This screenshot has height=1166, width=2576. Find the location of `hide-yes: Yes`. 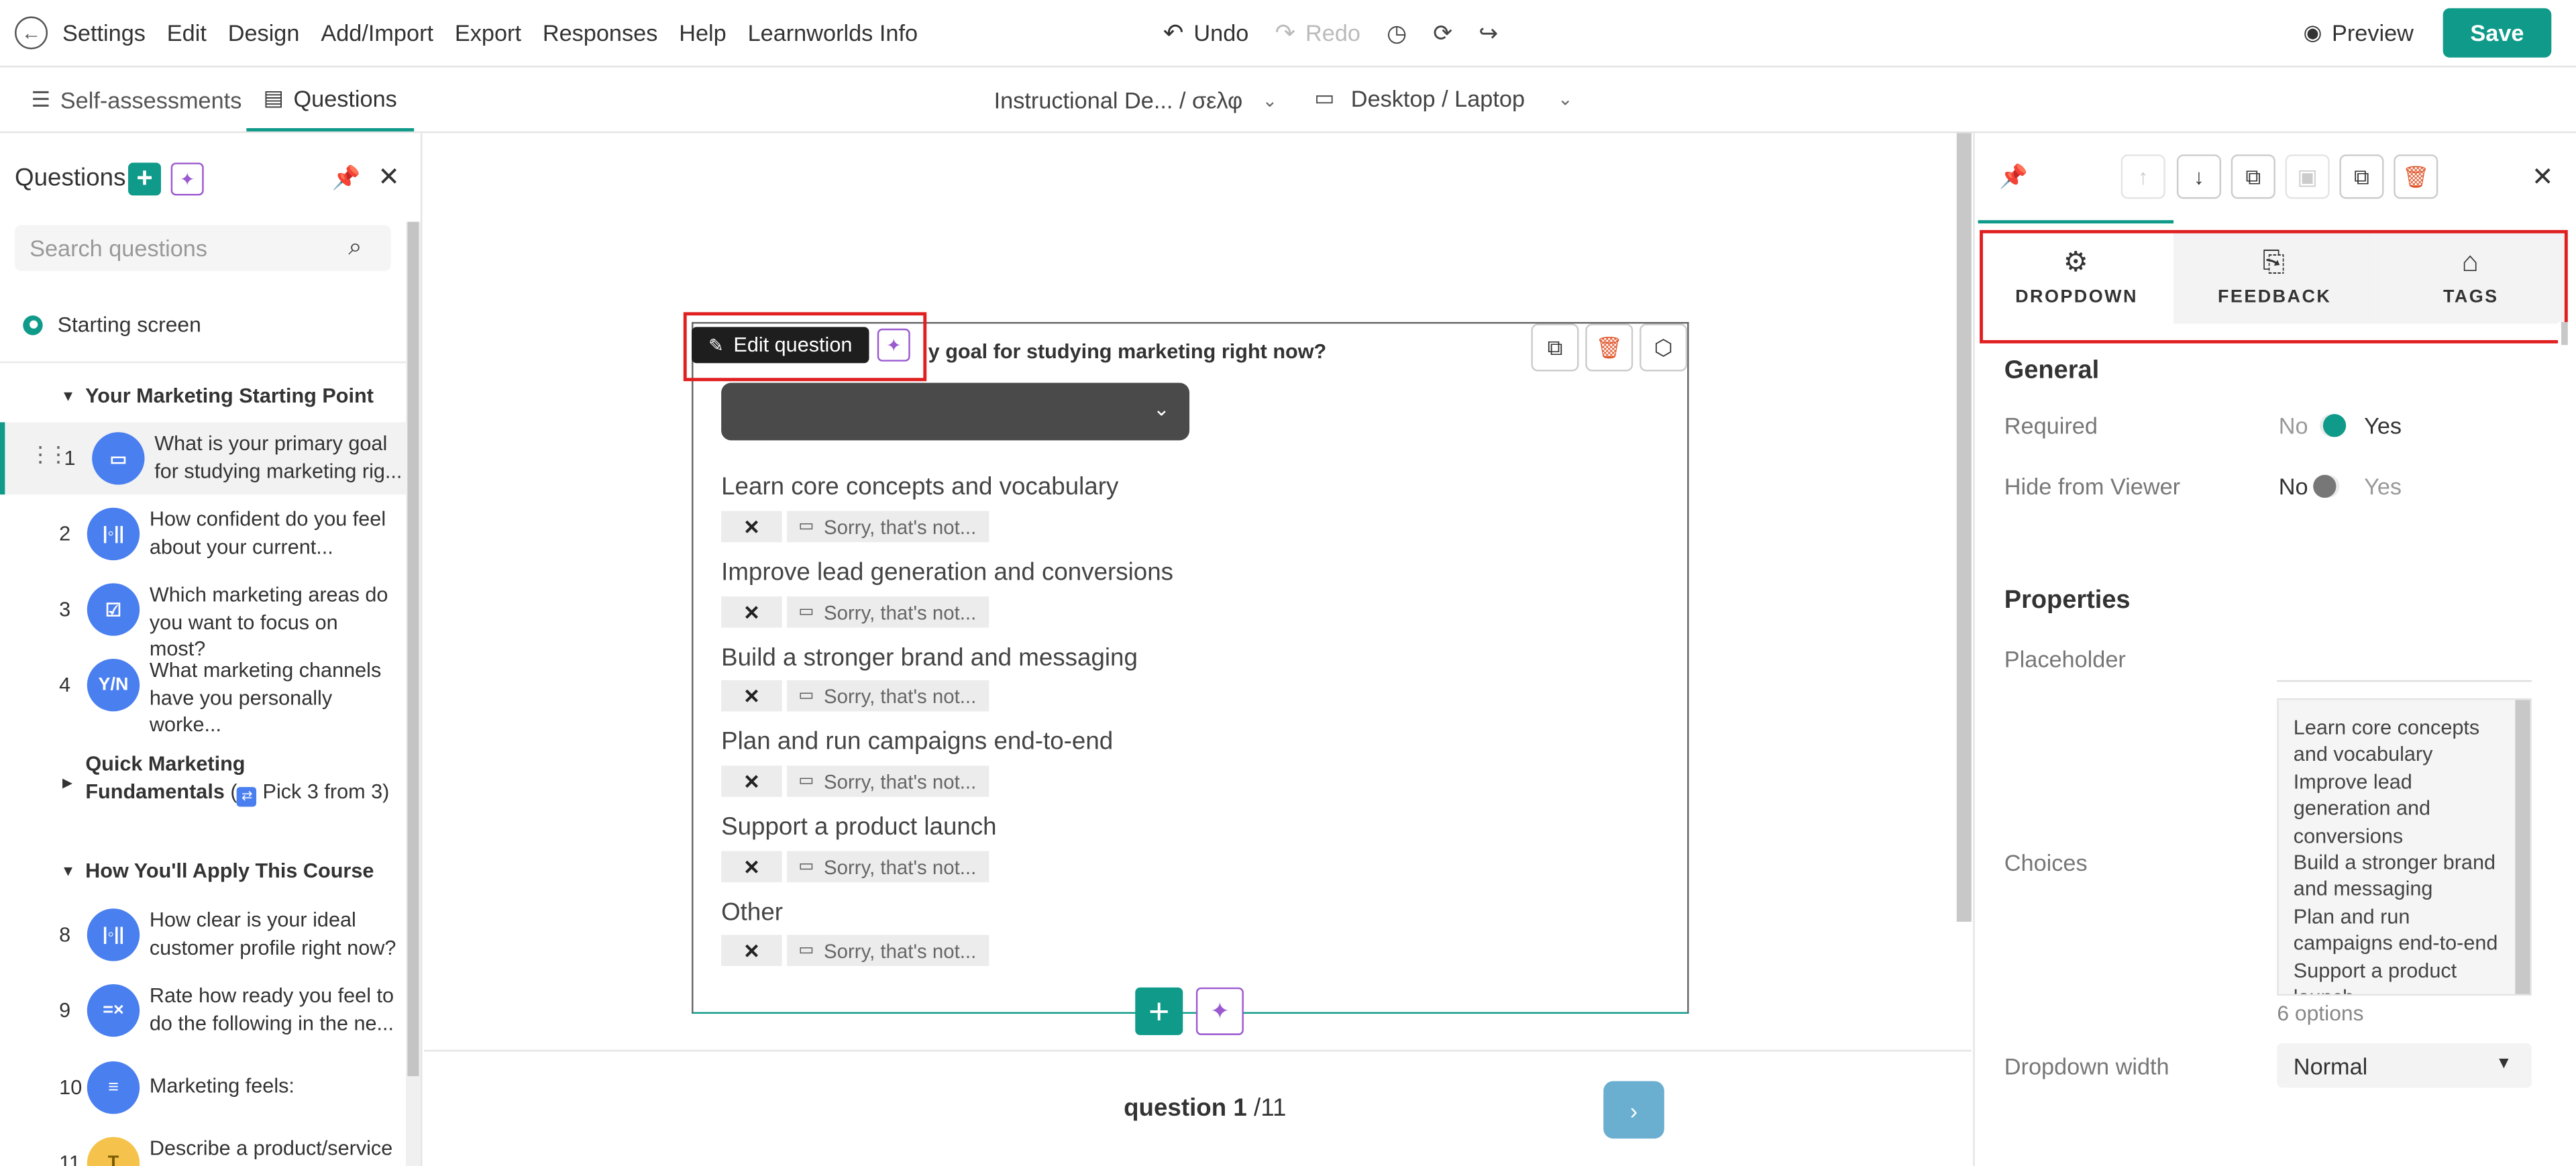

hide-yes: Yes is located at coordinates (2383, 486).